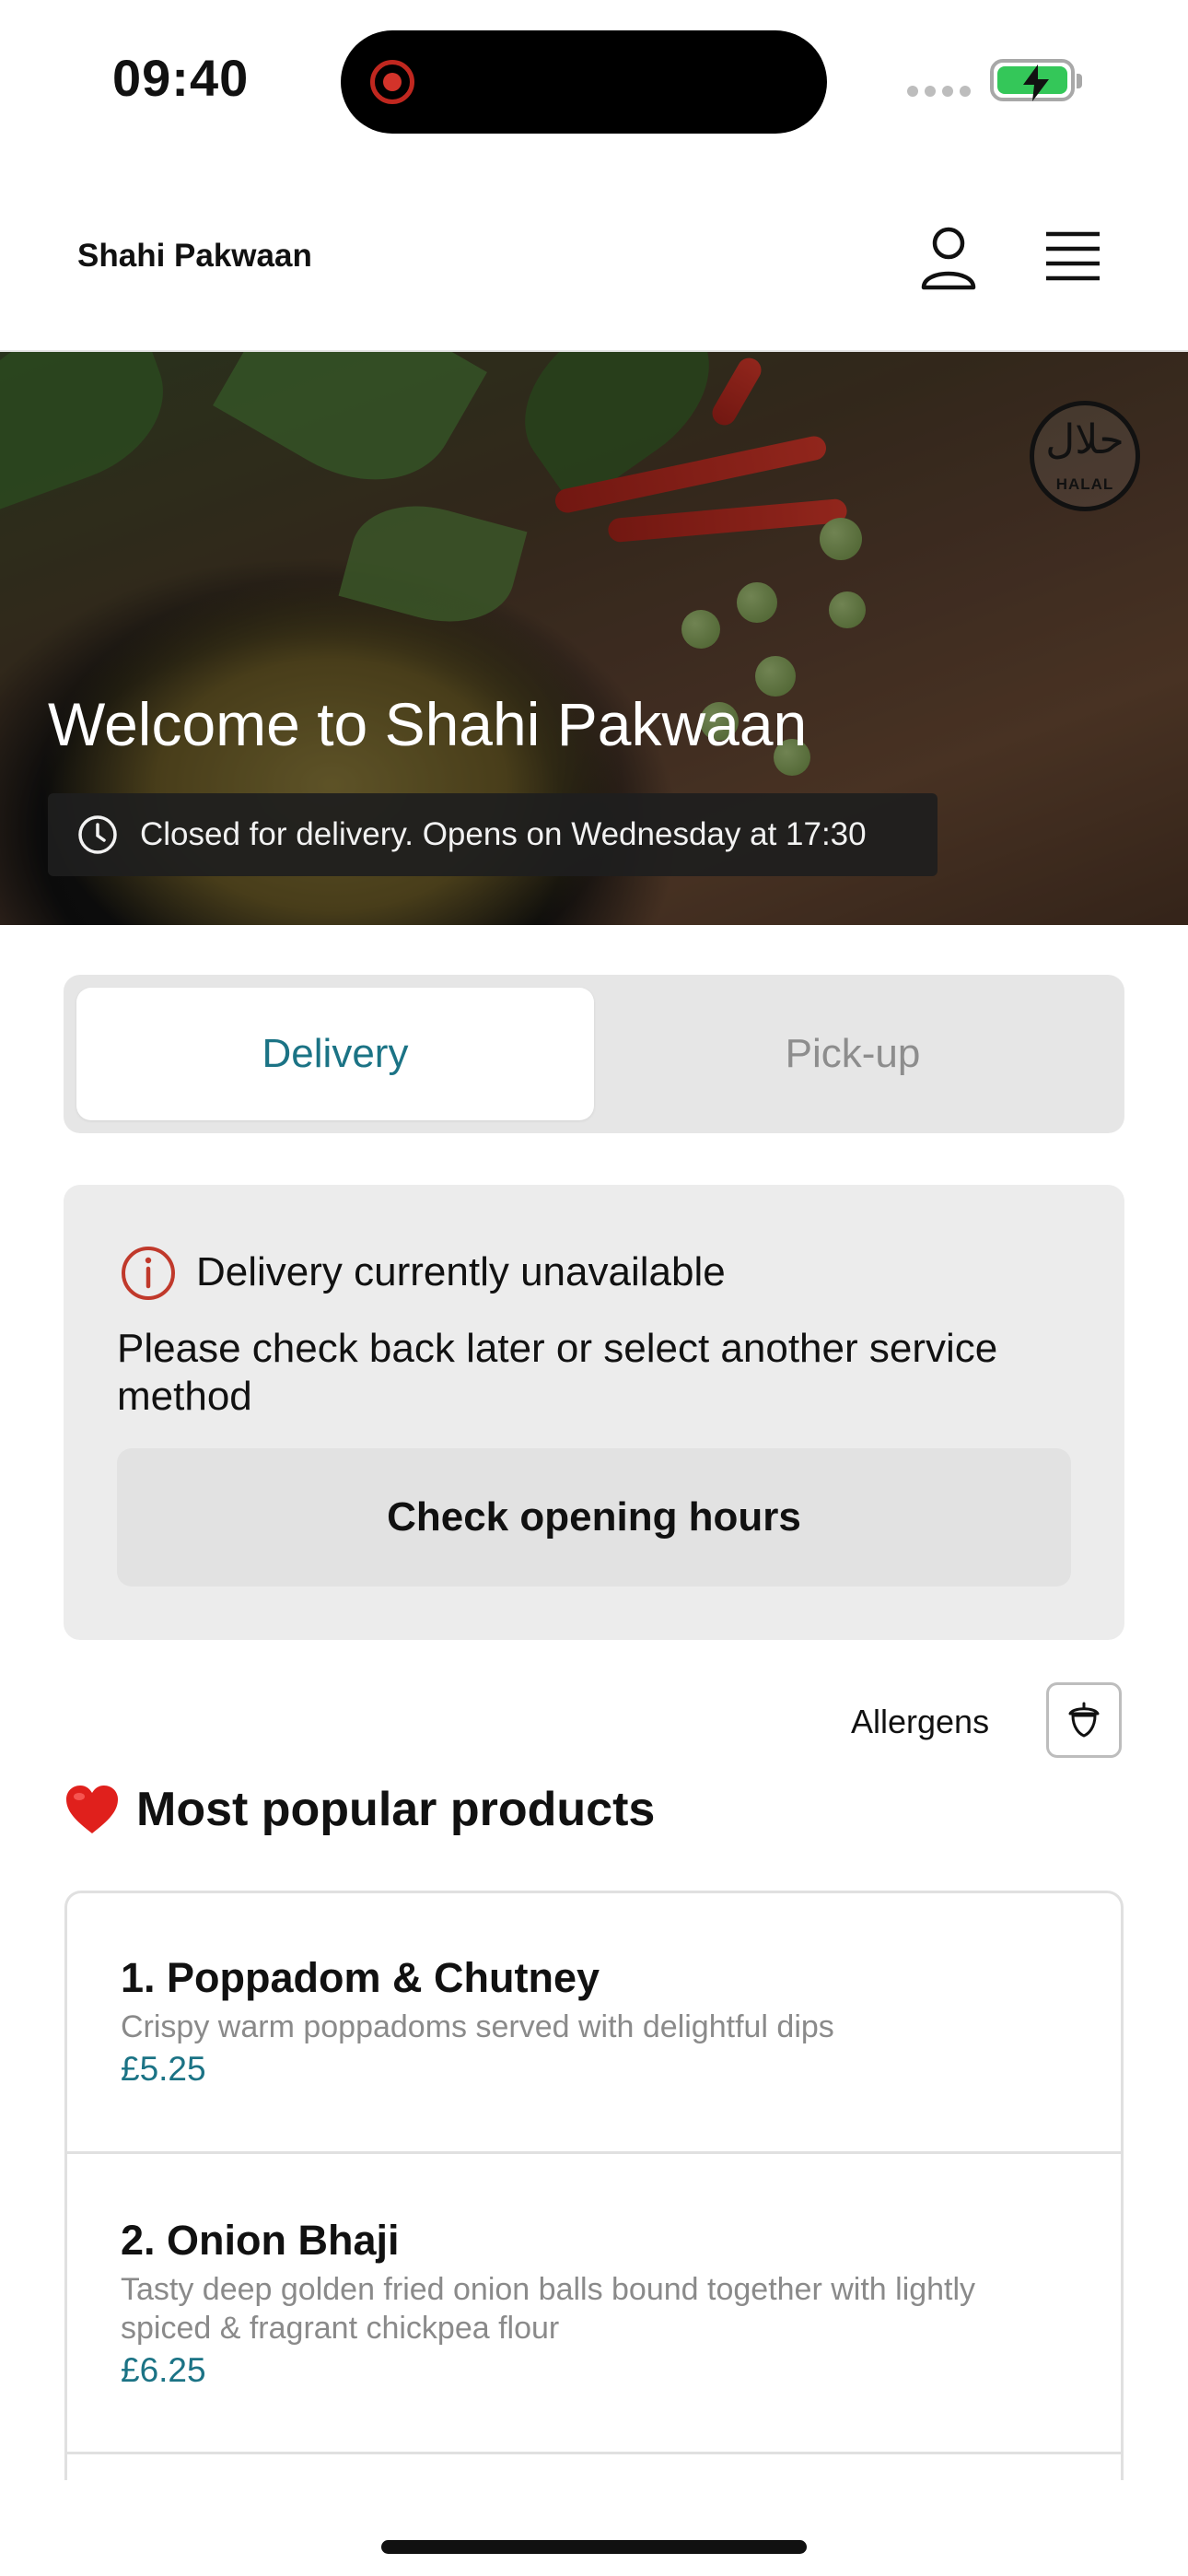 The height and width of the screenshot is (2576, 1188). Describe the element at coordinates (594, 1517) in the screenshot. I see `check-opening-hours-button: Check opening hours` at that location.